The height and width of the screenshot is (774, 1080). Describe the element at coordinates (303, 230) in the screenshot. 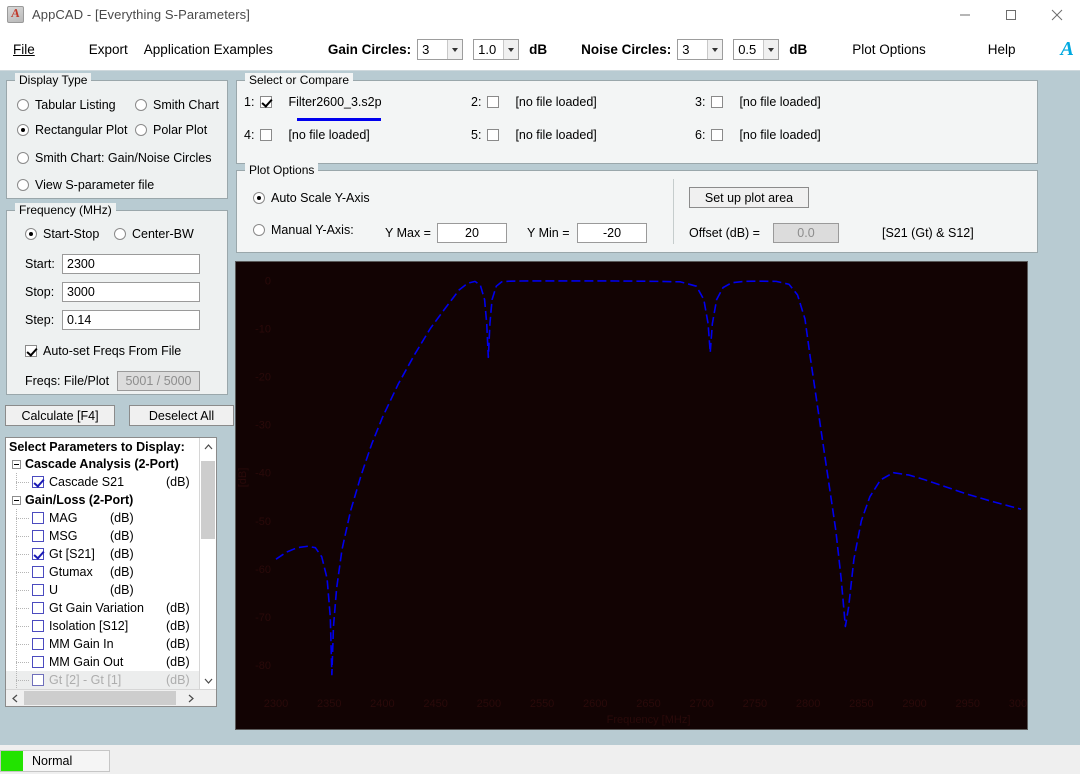

I see `radio-manual-y-axis: Manual Y-Axis:` at that location.